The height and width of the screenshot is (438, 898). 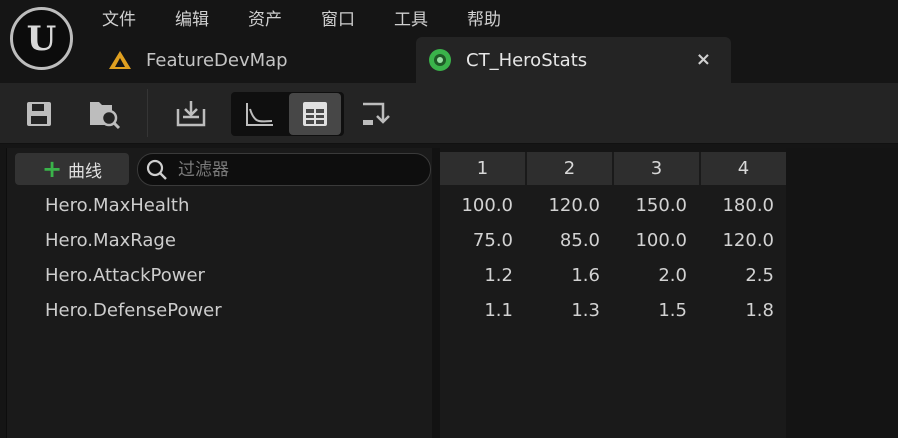 What do you see at coordinates (703, 59) in the screenshot?
I see `close-icon: ×` at bounding box center [703, 59].